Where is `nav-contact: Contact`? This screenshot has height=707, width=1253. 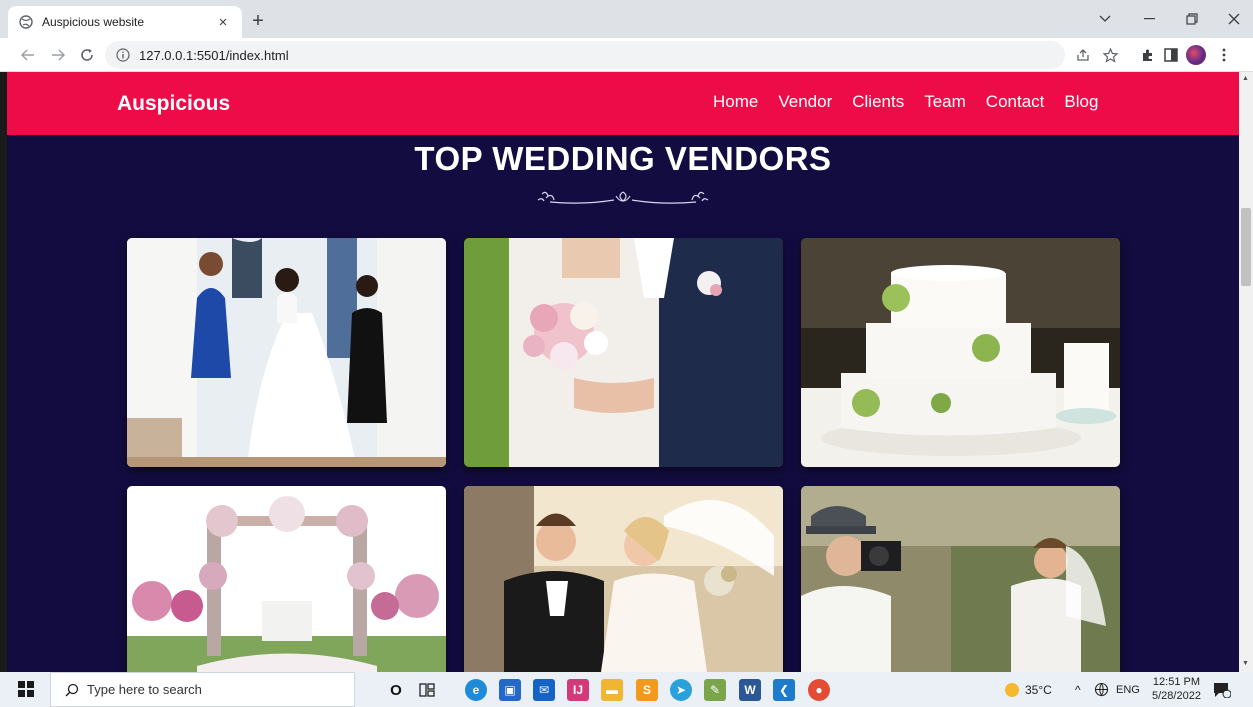 nav-contact: Contact is located at coordinates (1015, 102).